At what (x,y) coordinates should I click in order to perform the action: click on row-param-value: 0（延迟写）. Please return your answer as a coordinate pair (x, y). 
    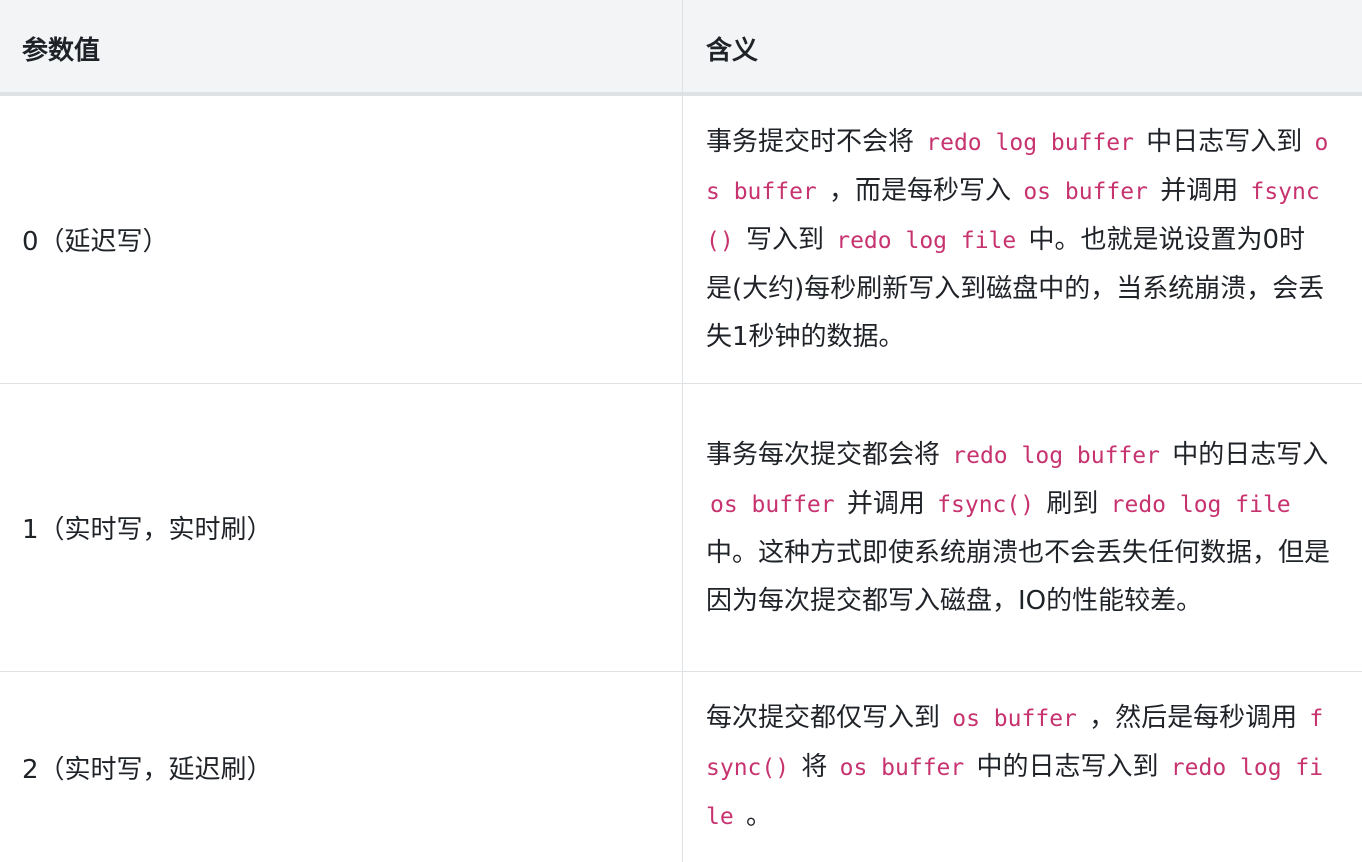
    Looking at the image, I should click on (95, 242).